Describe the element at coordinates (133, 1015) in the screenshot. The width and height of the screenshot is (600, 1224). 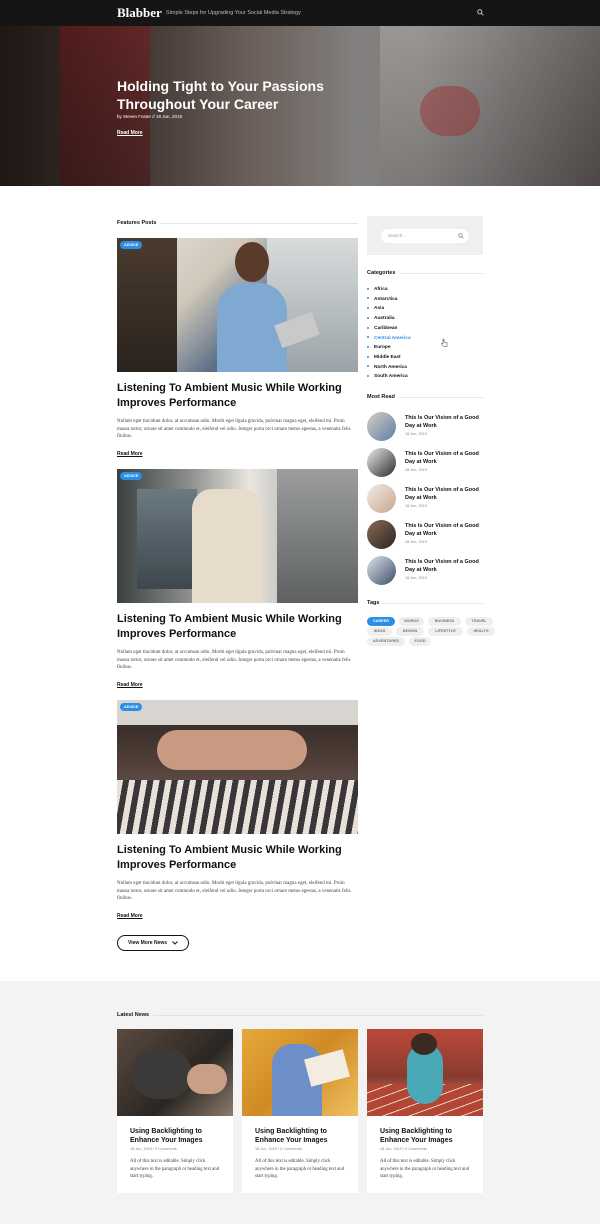
I see `latest-news-heading: Latest News` at that location.